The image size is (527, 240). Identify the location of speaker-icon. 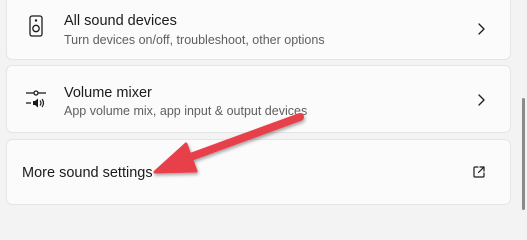
(36, 26).